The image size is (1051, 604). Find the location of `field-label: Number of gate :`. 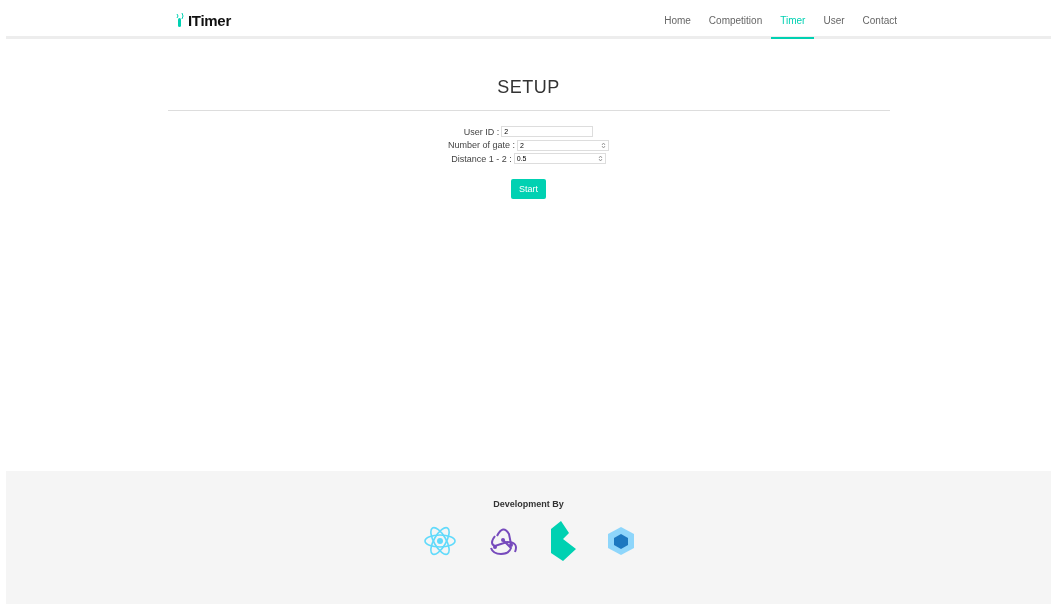

field-label: Number of gate : is located at coordinates (481, 145).